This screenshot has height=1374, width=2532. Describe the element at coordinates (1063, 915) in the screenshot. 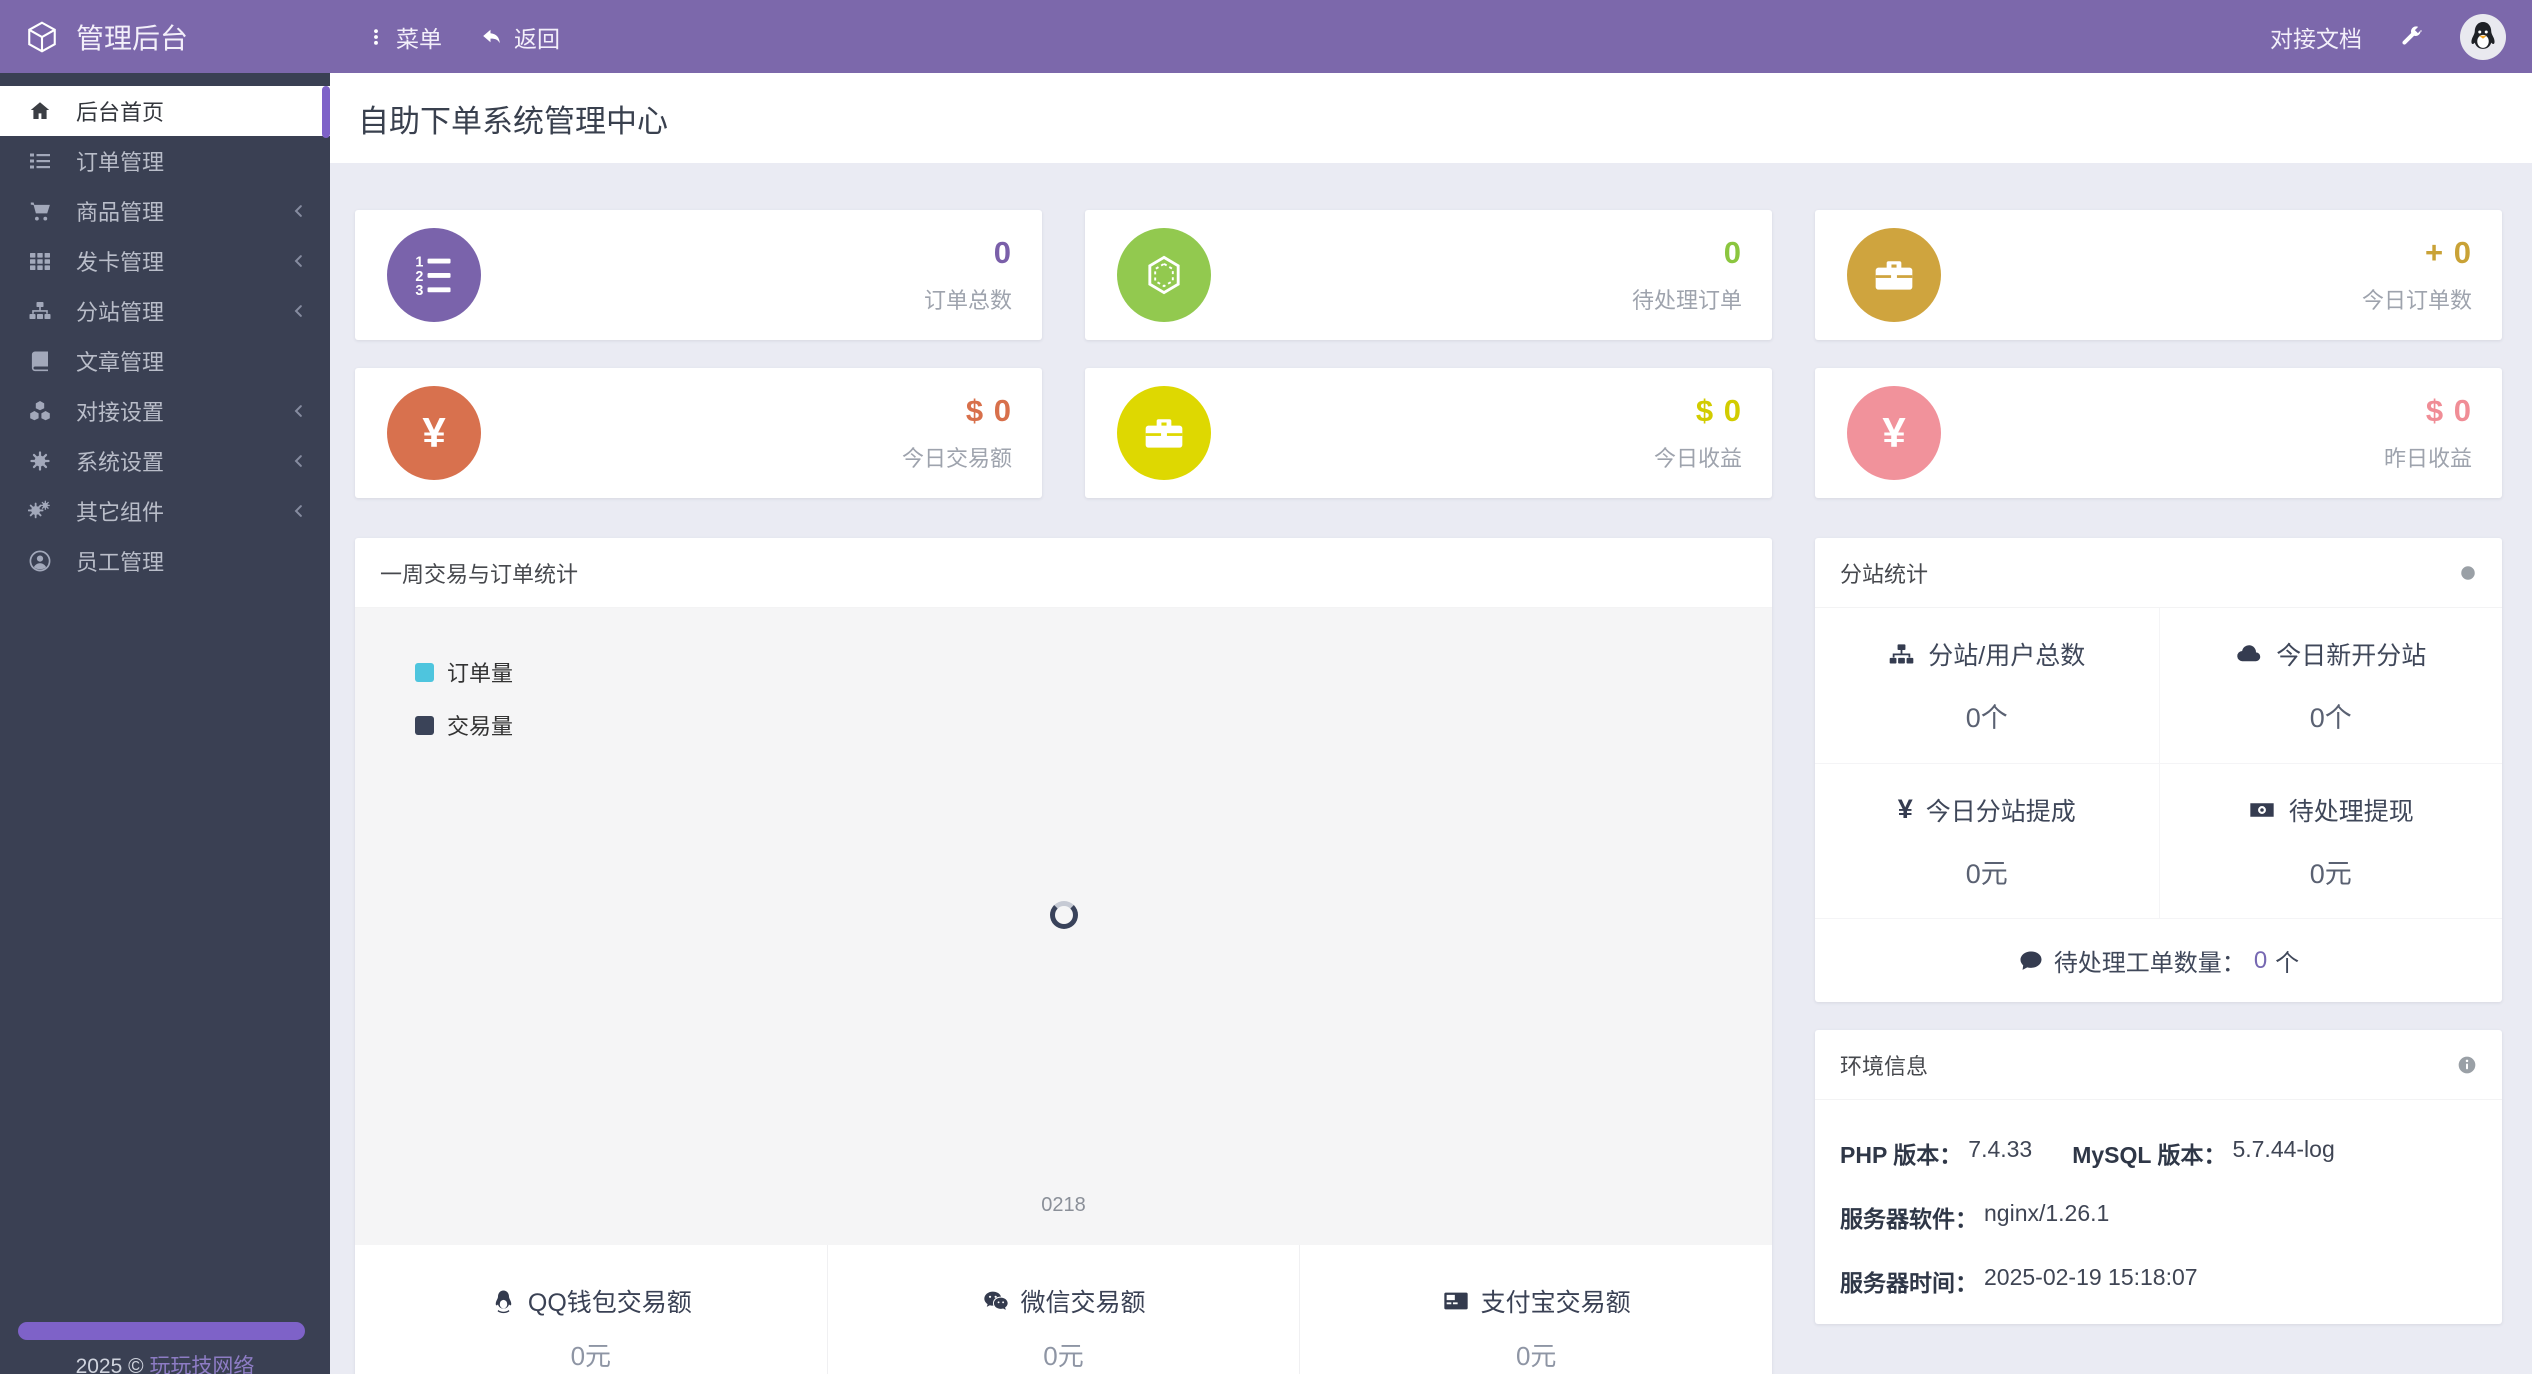

I see `loading-spinner-icon` at that location.